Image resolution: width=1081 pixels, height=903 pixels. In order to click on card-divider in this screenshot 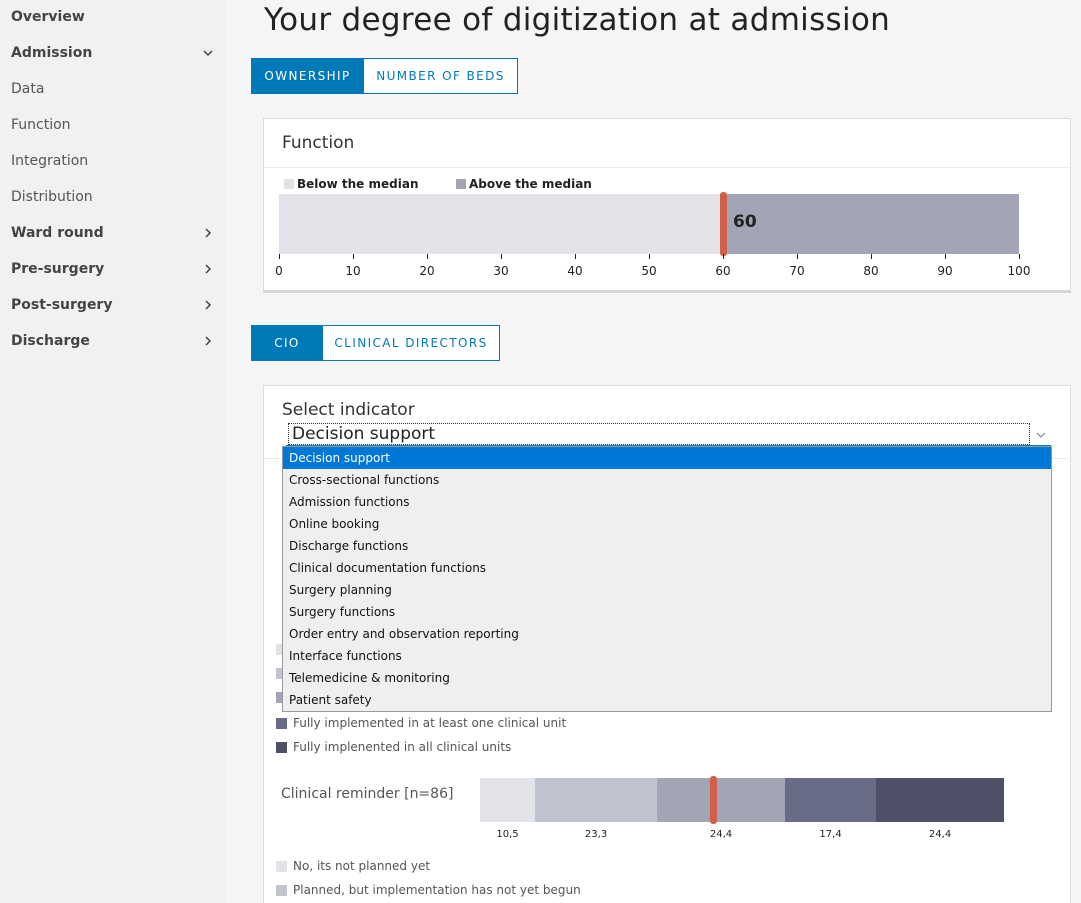, I will do `click(667, 167)`.